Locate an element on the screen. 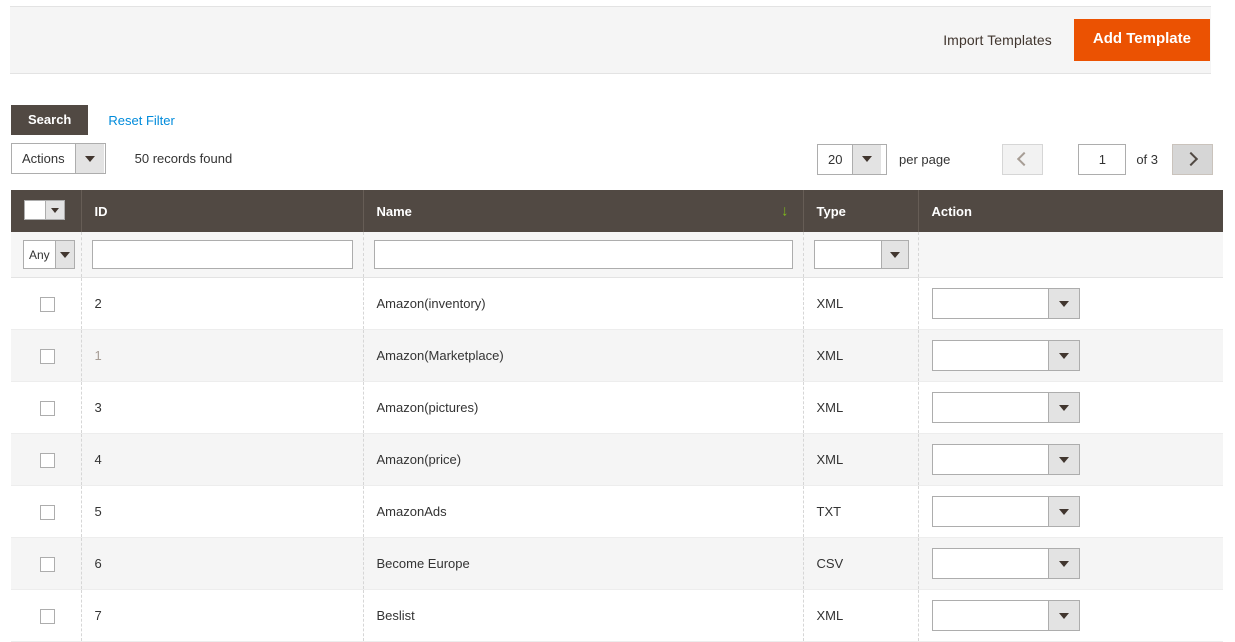  reset-filter-link: Reset Filter is located at coordinates (141, 120).